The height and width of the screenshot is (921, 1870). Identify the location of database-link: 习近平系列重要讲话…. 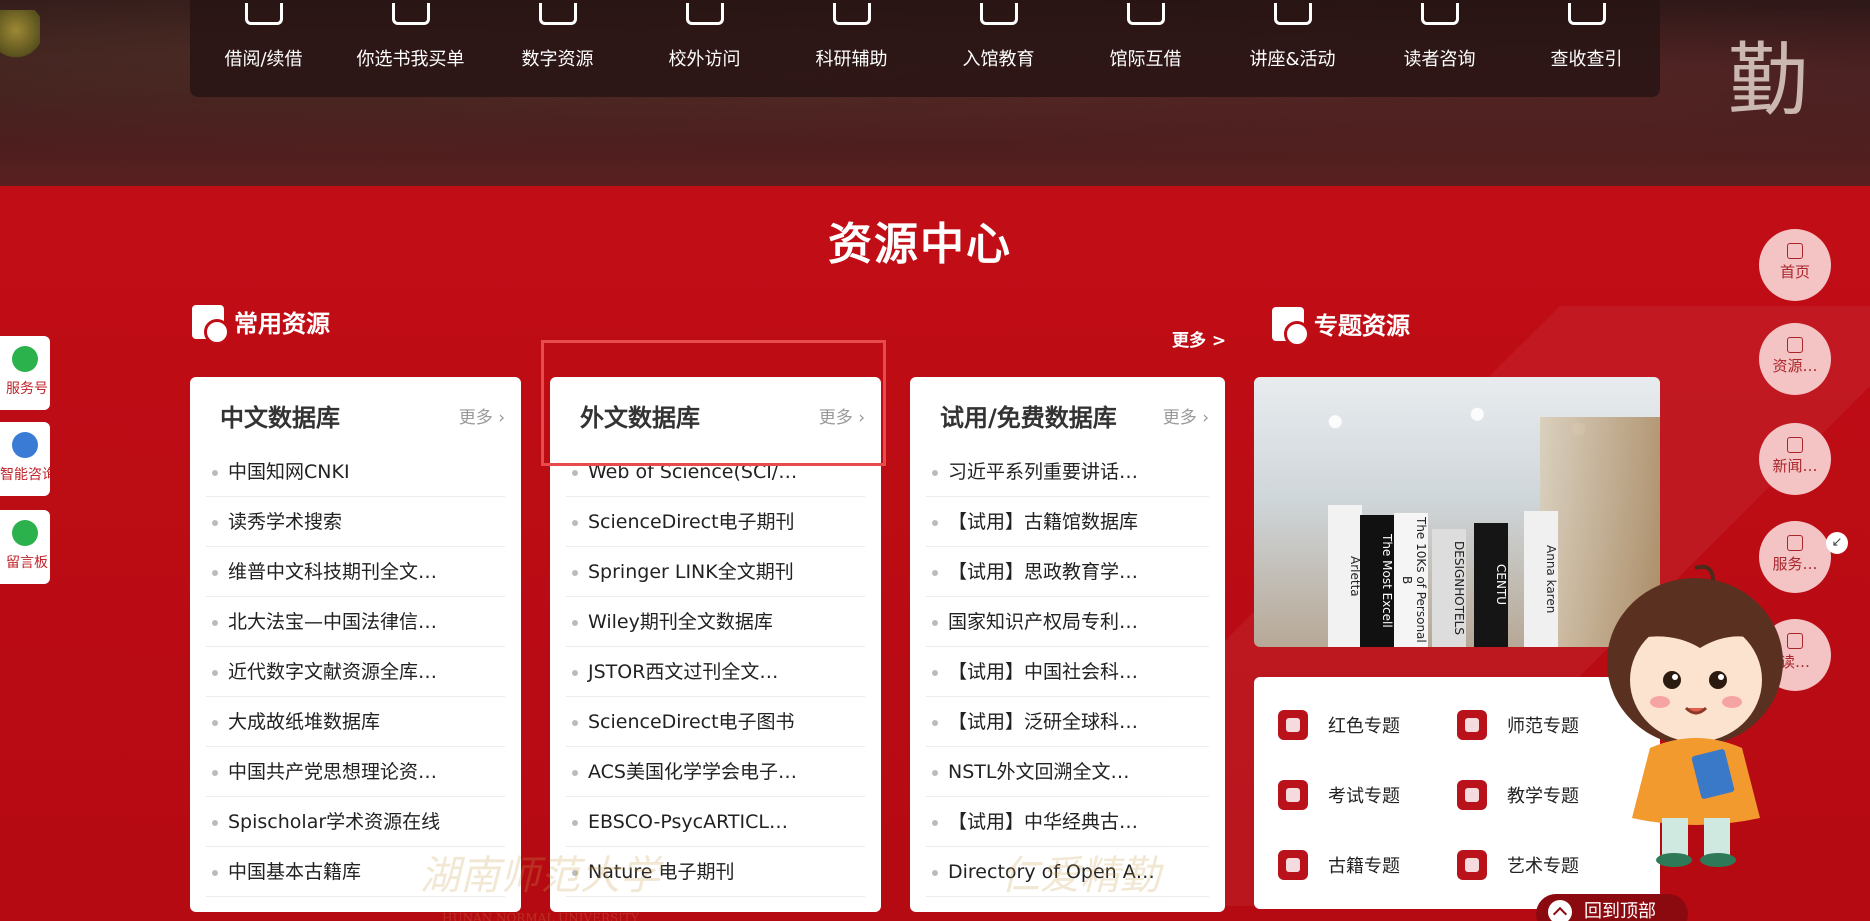
(1067, 472).